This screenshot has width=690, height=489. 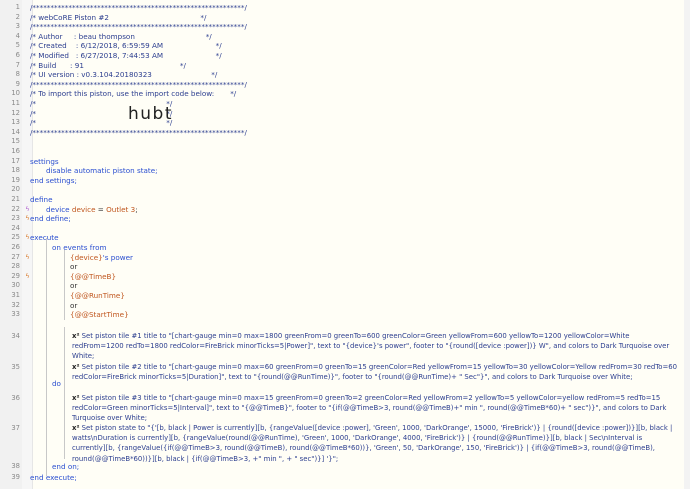 I want to click on event-runtime: {@@RunTime}, so click(x=97, y=295).